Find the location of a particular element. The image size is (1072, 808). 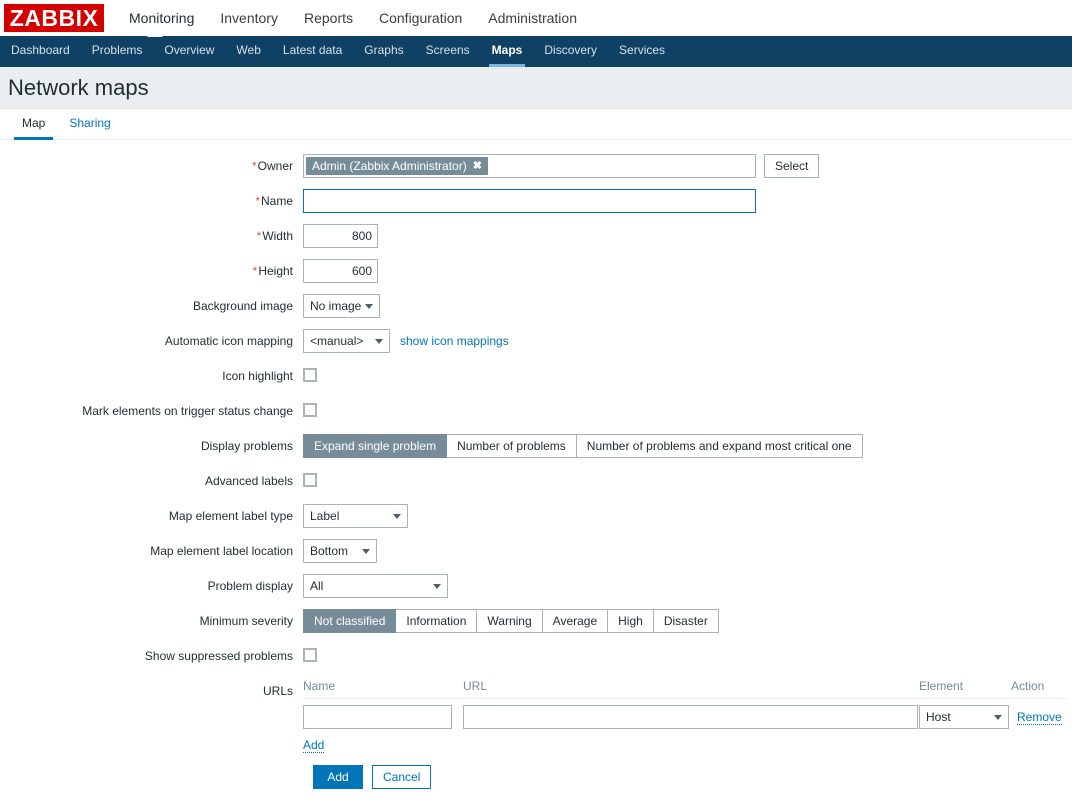

display-problems-option-expand-single: Expand single problem is located at coordinates (375, 446).